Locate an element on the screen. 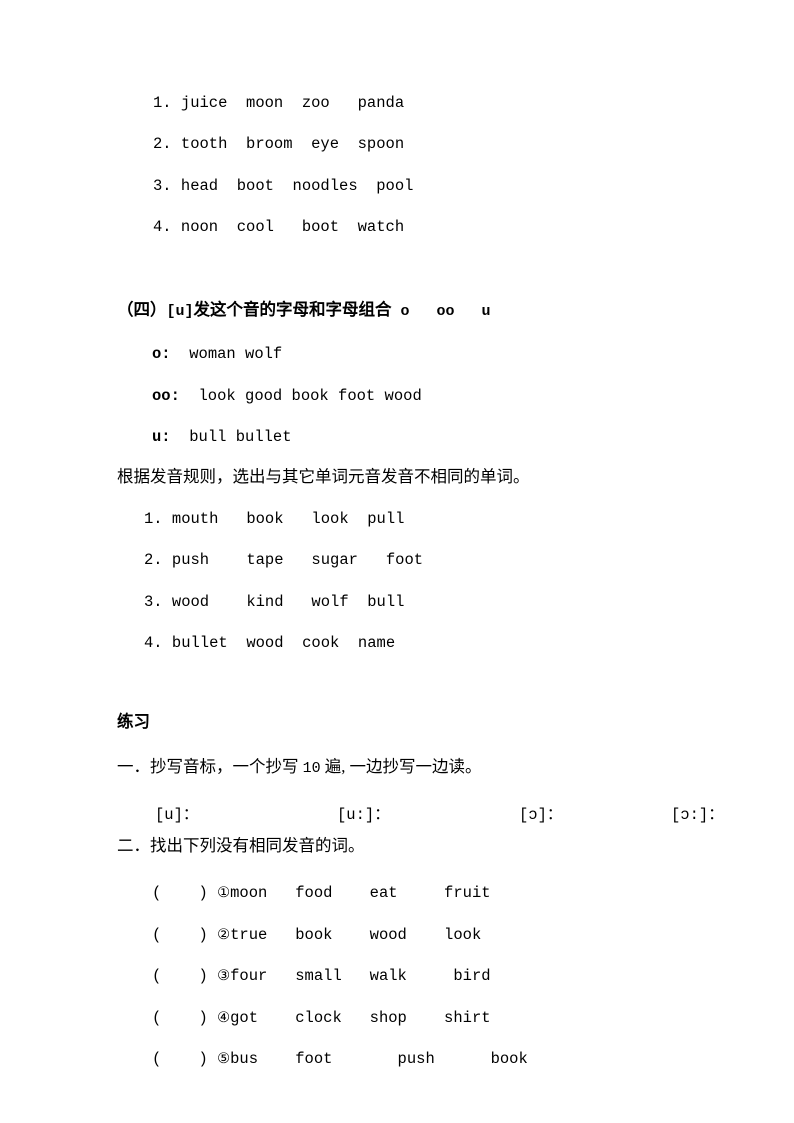  rule-row-oo: oo: look good book foot wood is located at coordinates (287, 396).